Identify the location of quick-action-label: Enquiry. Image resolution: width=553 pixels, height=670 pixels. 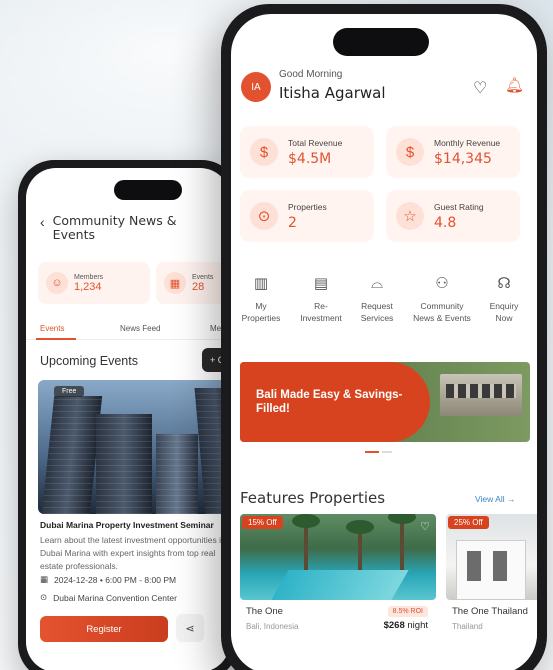
(504, 306).